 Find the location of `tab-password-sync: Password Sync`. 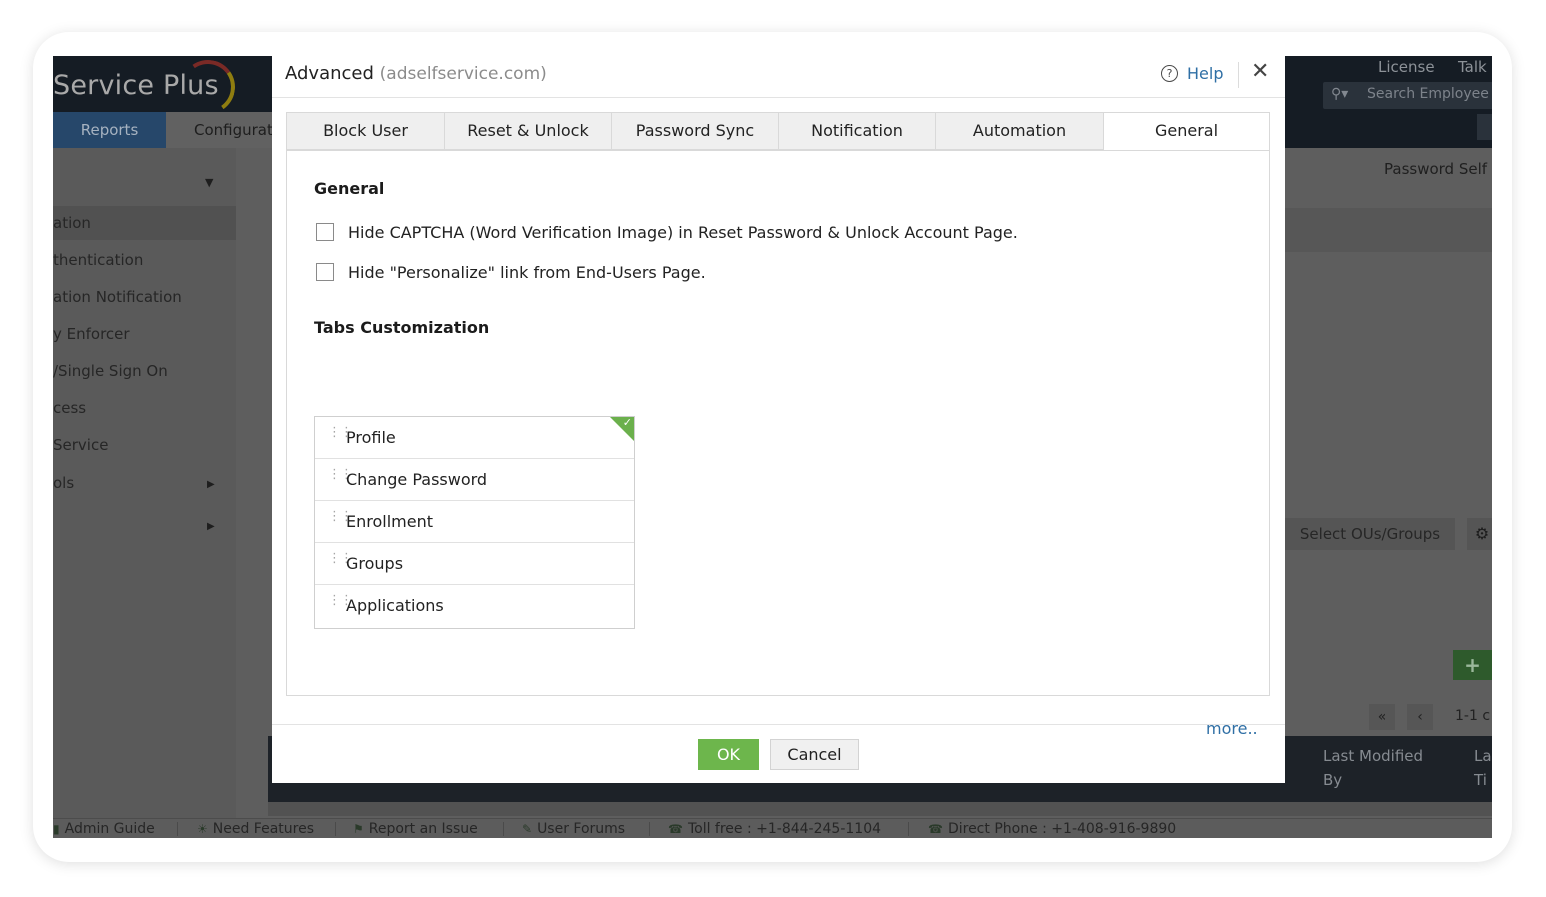

tab-password-sync: Password Sync is located at coordinates (694, 131).